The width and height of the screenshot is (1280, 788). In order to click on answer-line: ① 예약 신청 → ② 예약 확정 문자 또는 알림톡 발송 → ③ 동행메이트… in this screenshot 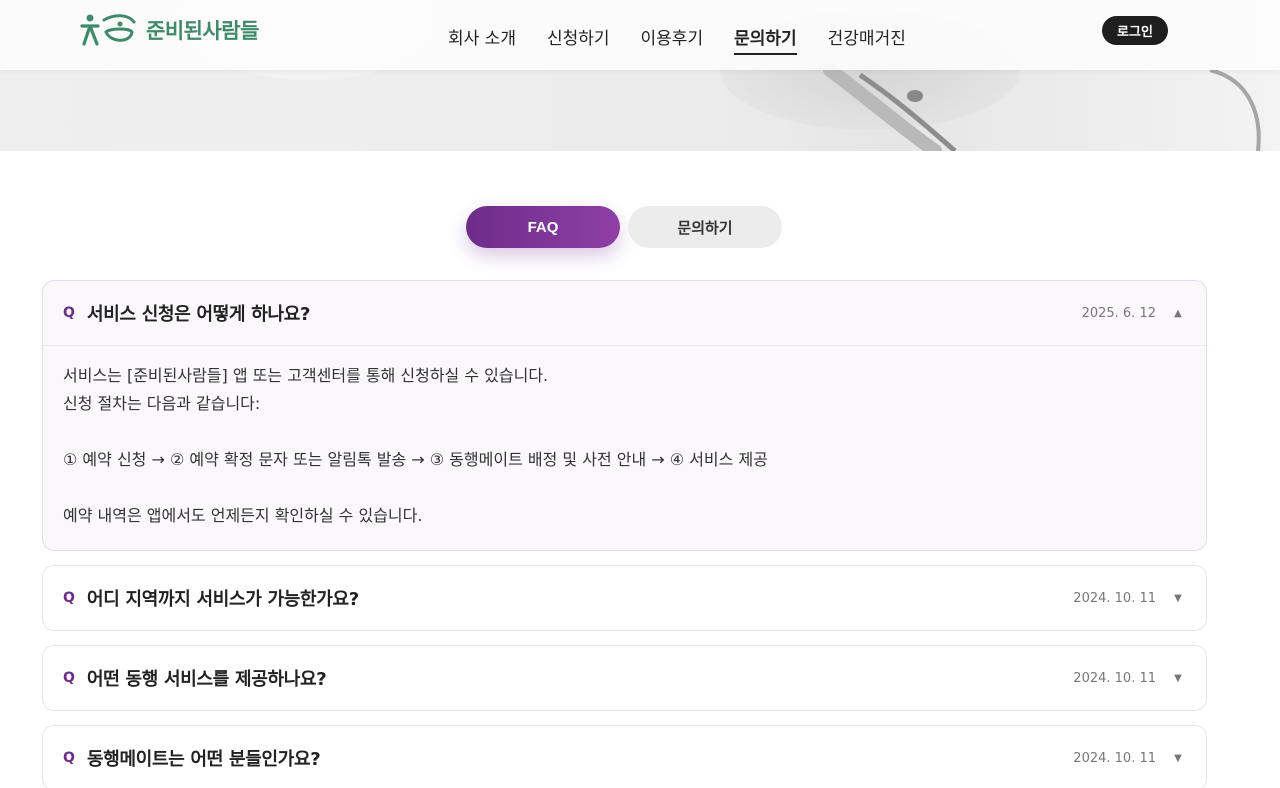, I will do `click(415, 459)`.